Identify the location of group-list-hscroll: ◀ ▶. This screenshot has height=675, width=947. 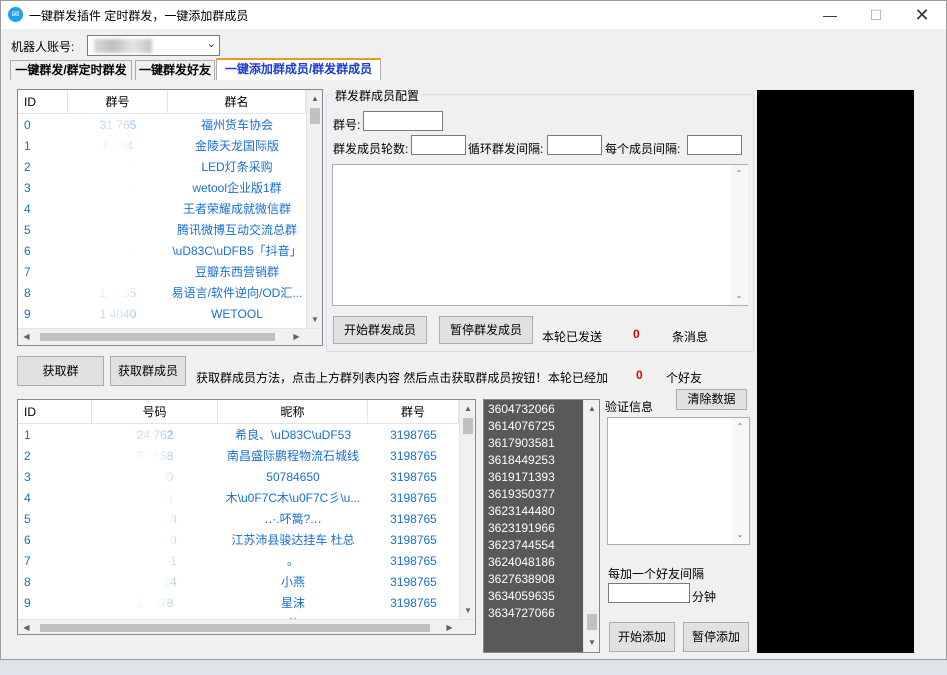
(170, 336).